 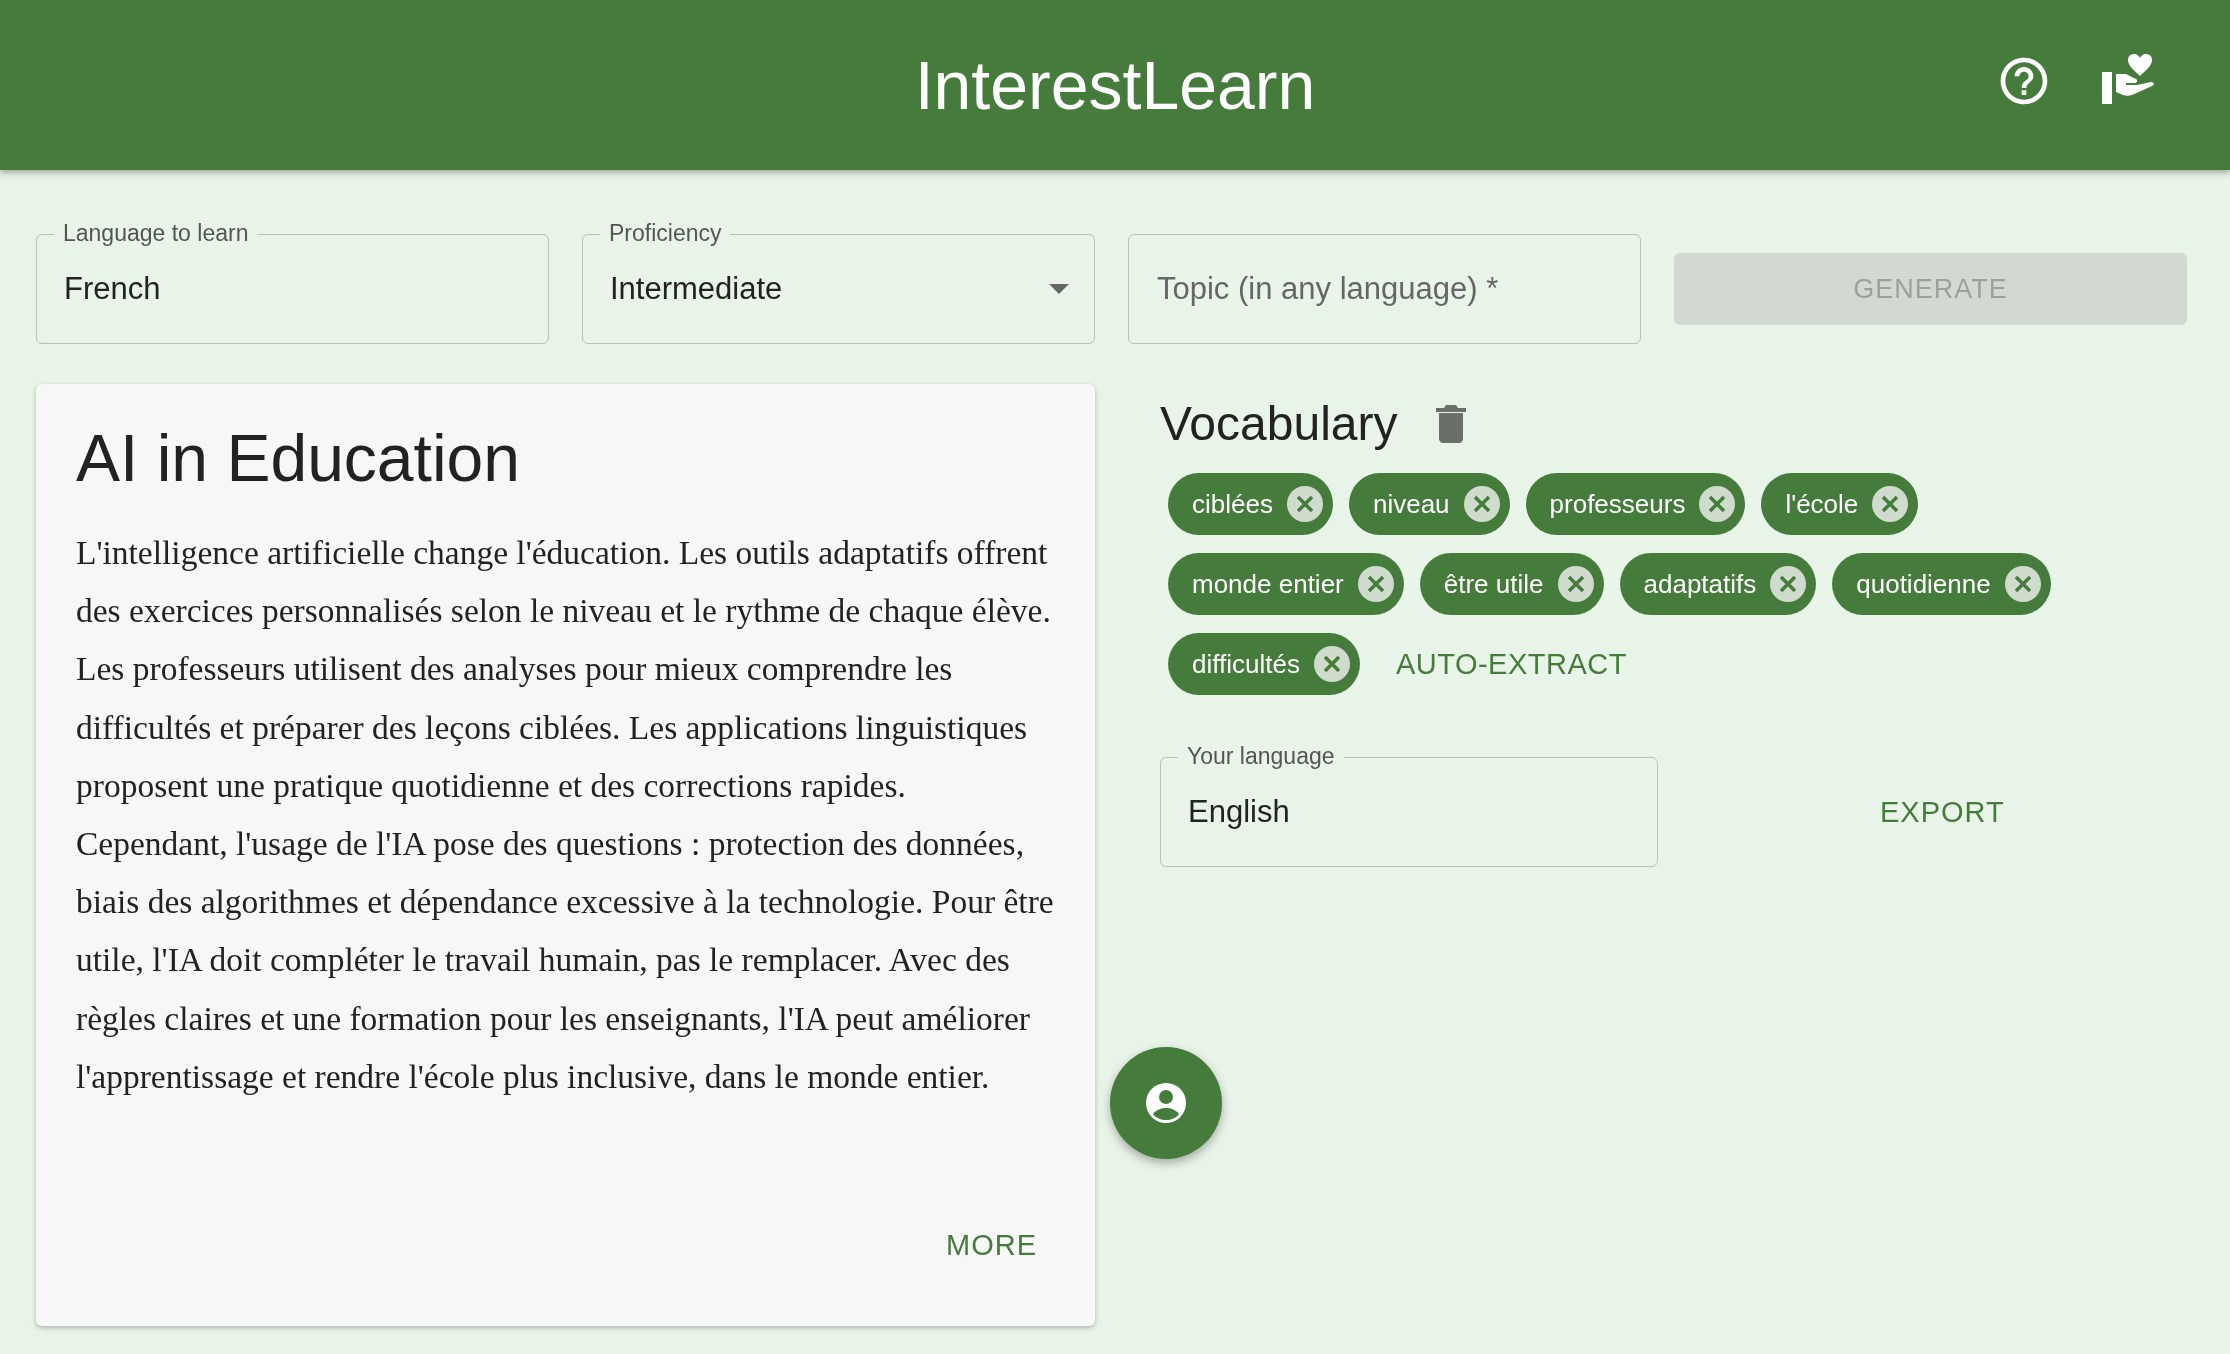 I want to click on chip-label: quotidienne, so click(x=1923, y=584).